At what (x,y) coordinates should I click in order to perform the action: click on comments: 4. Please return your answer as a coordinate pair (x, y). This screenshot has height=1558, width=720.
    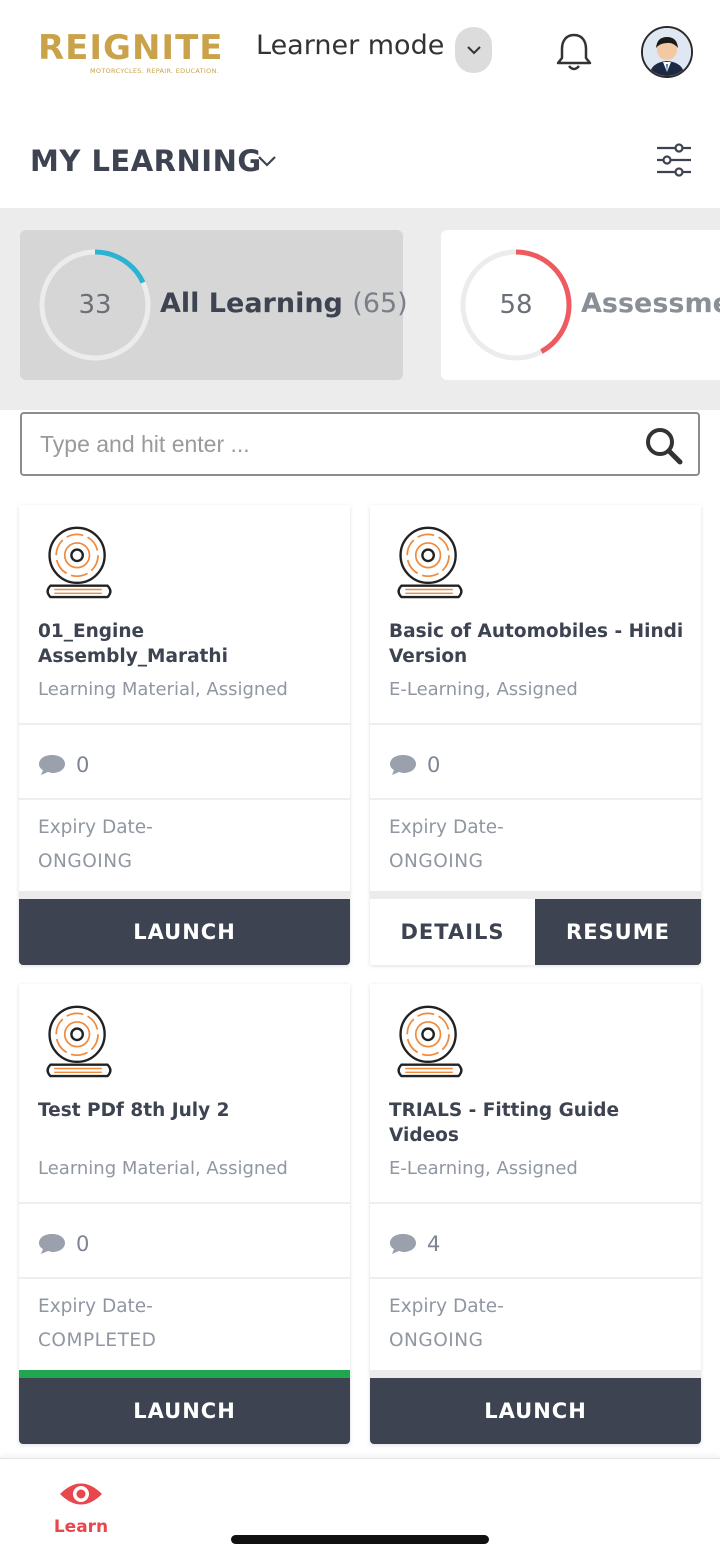
    Looking at the image, I should click on (414, 1244).